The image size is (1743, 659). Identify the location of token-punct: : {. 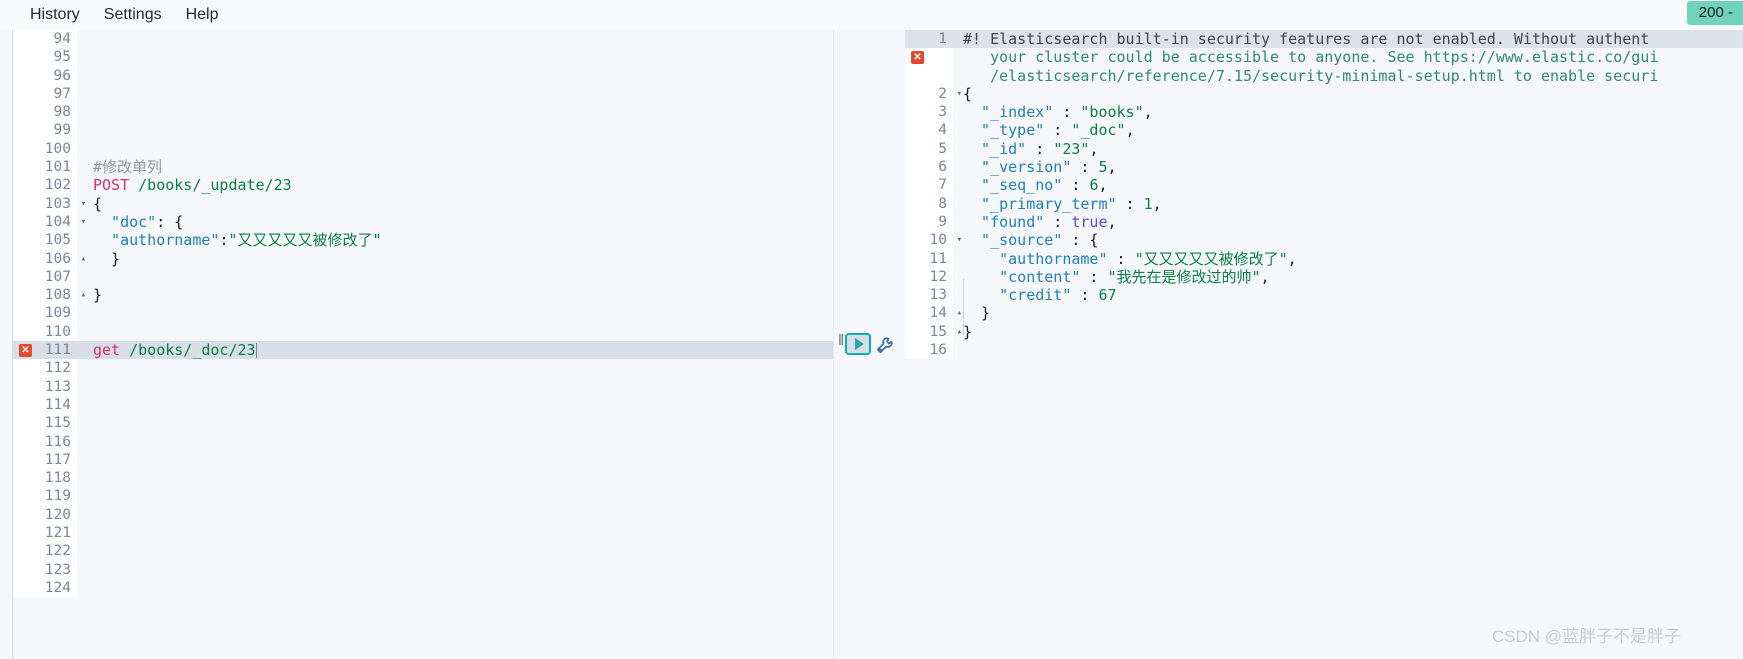
(1080, 240).